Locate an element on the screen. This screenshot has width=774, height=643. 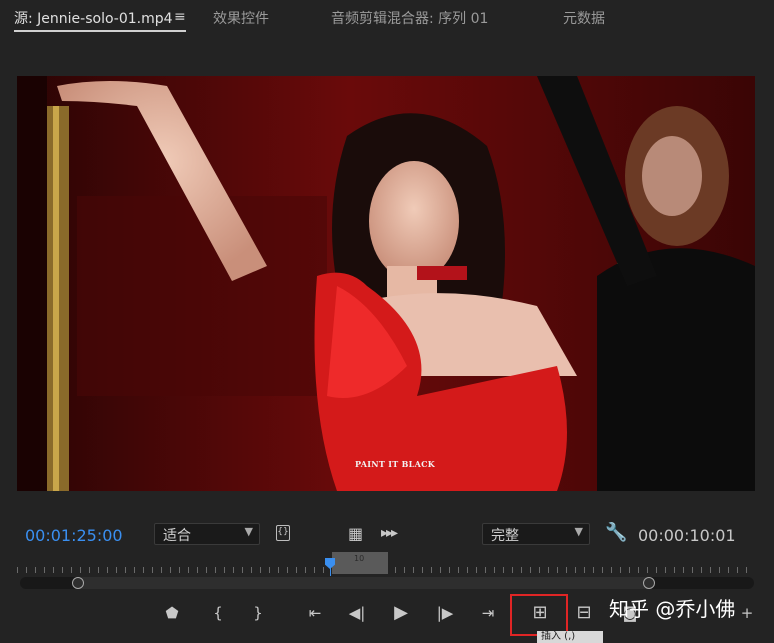
video-caption-text: PAINT IT BLACK is located at coordinates (395, 464).